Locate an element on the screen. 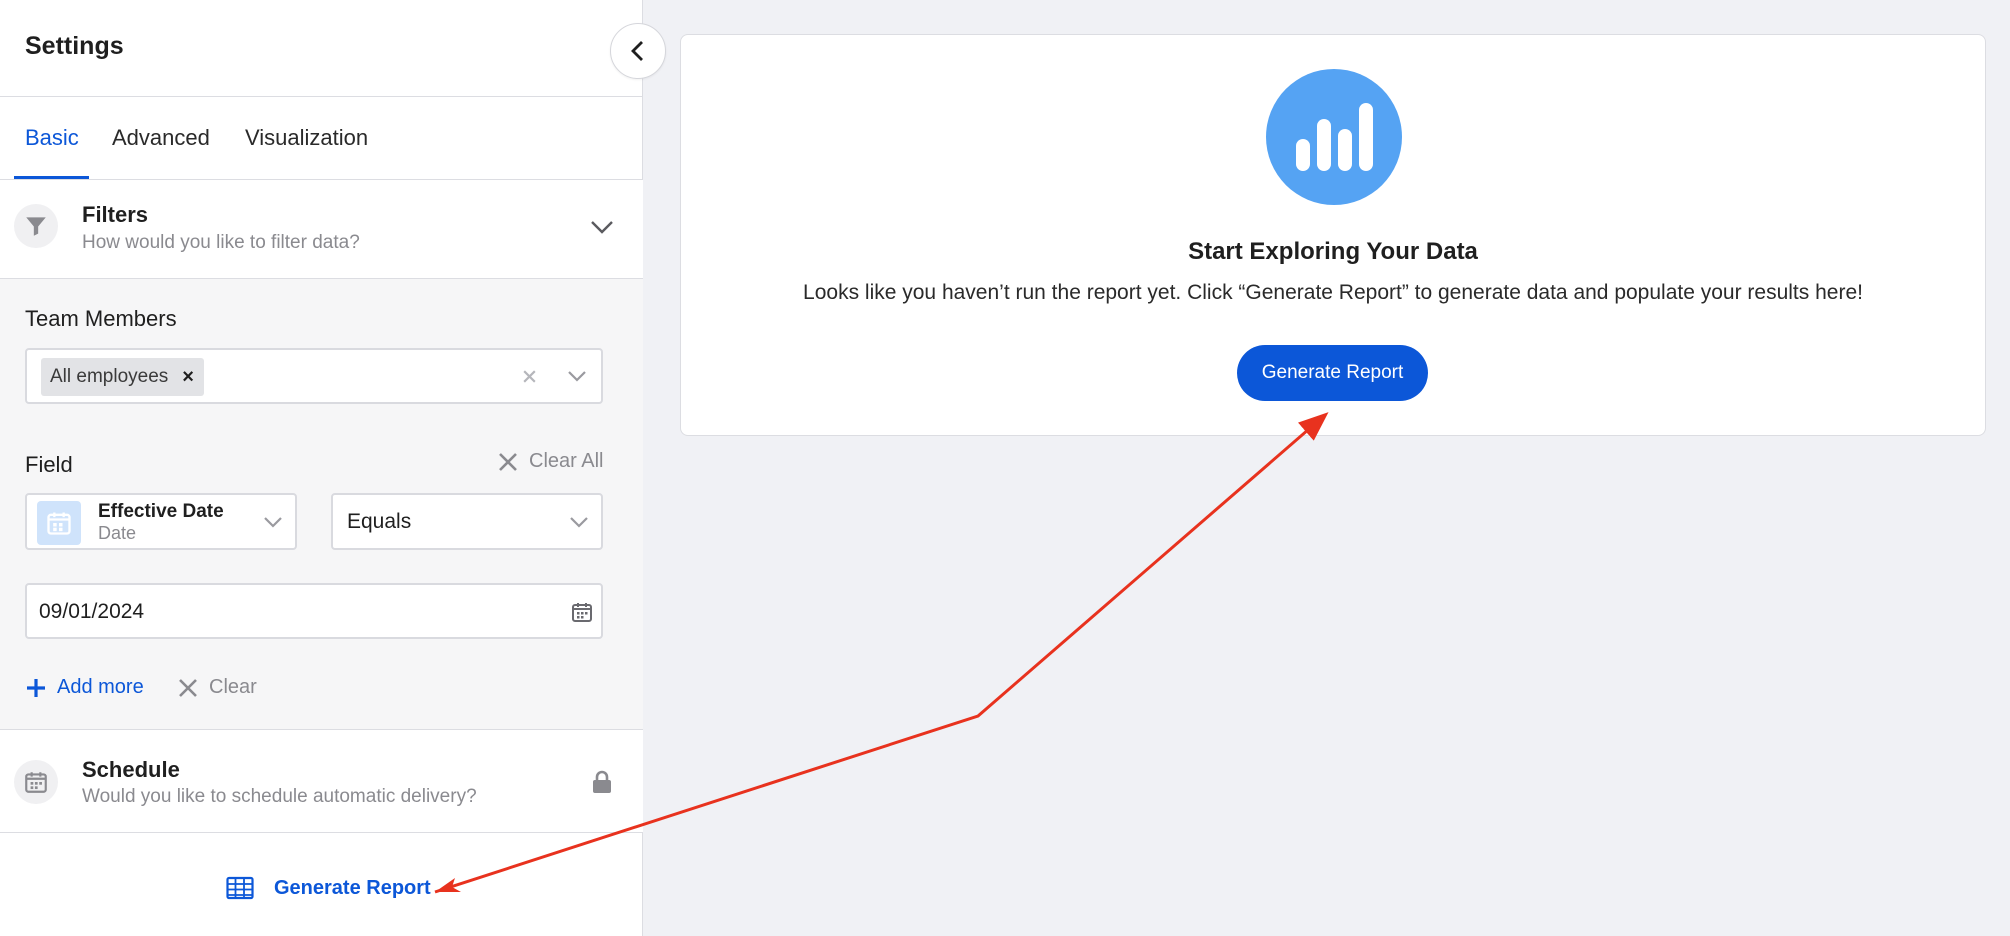  chevron-left-icon is located at coordinates (637, 51).